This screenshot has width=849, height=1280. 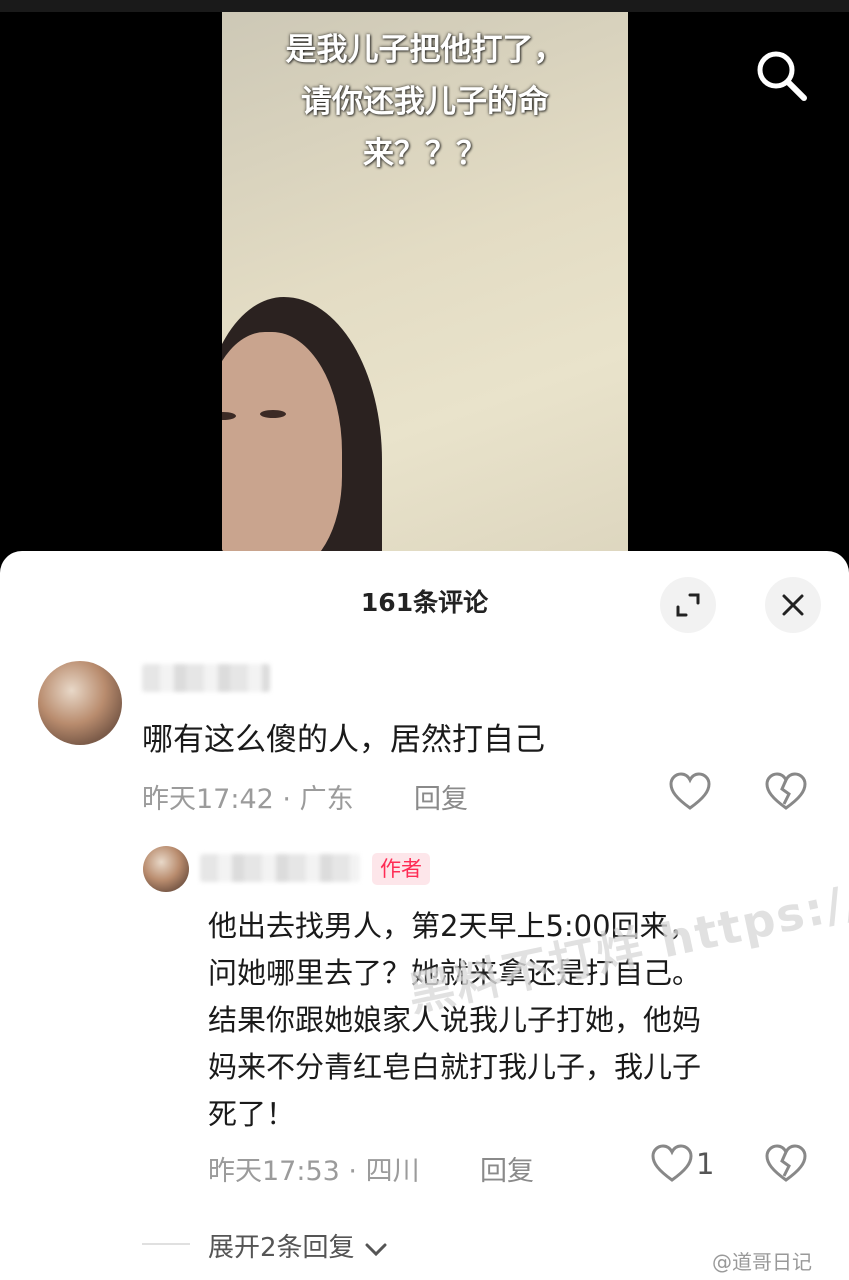 I want to click on chevron-down-icon, so click(x=376, y=1249).